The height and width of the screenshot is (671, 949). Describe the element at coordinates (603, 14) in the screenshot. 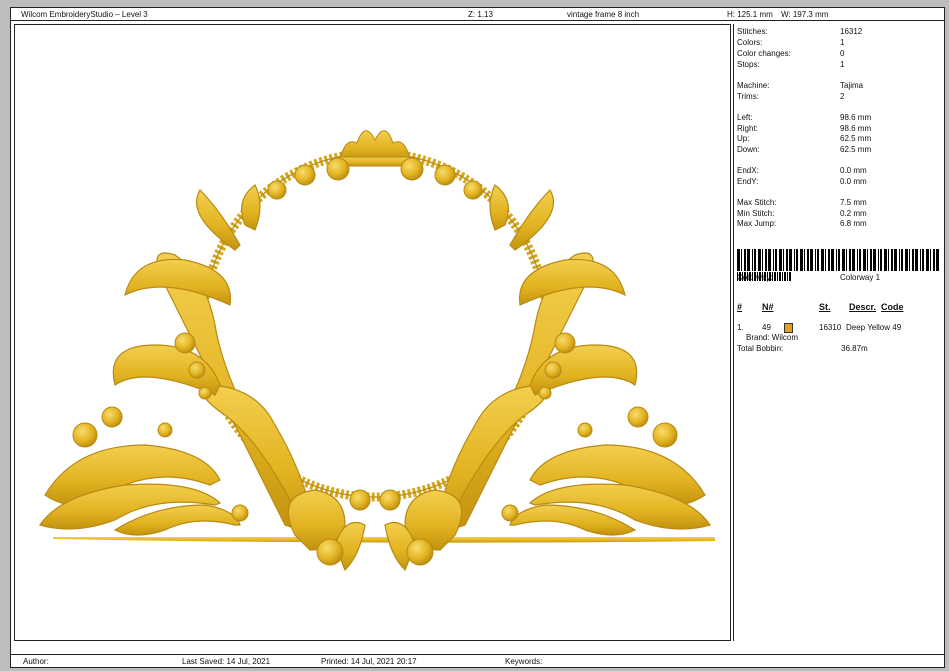

I see `design-name: vintage frame 8 inch` at that location.